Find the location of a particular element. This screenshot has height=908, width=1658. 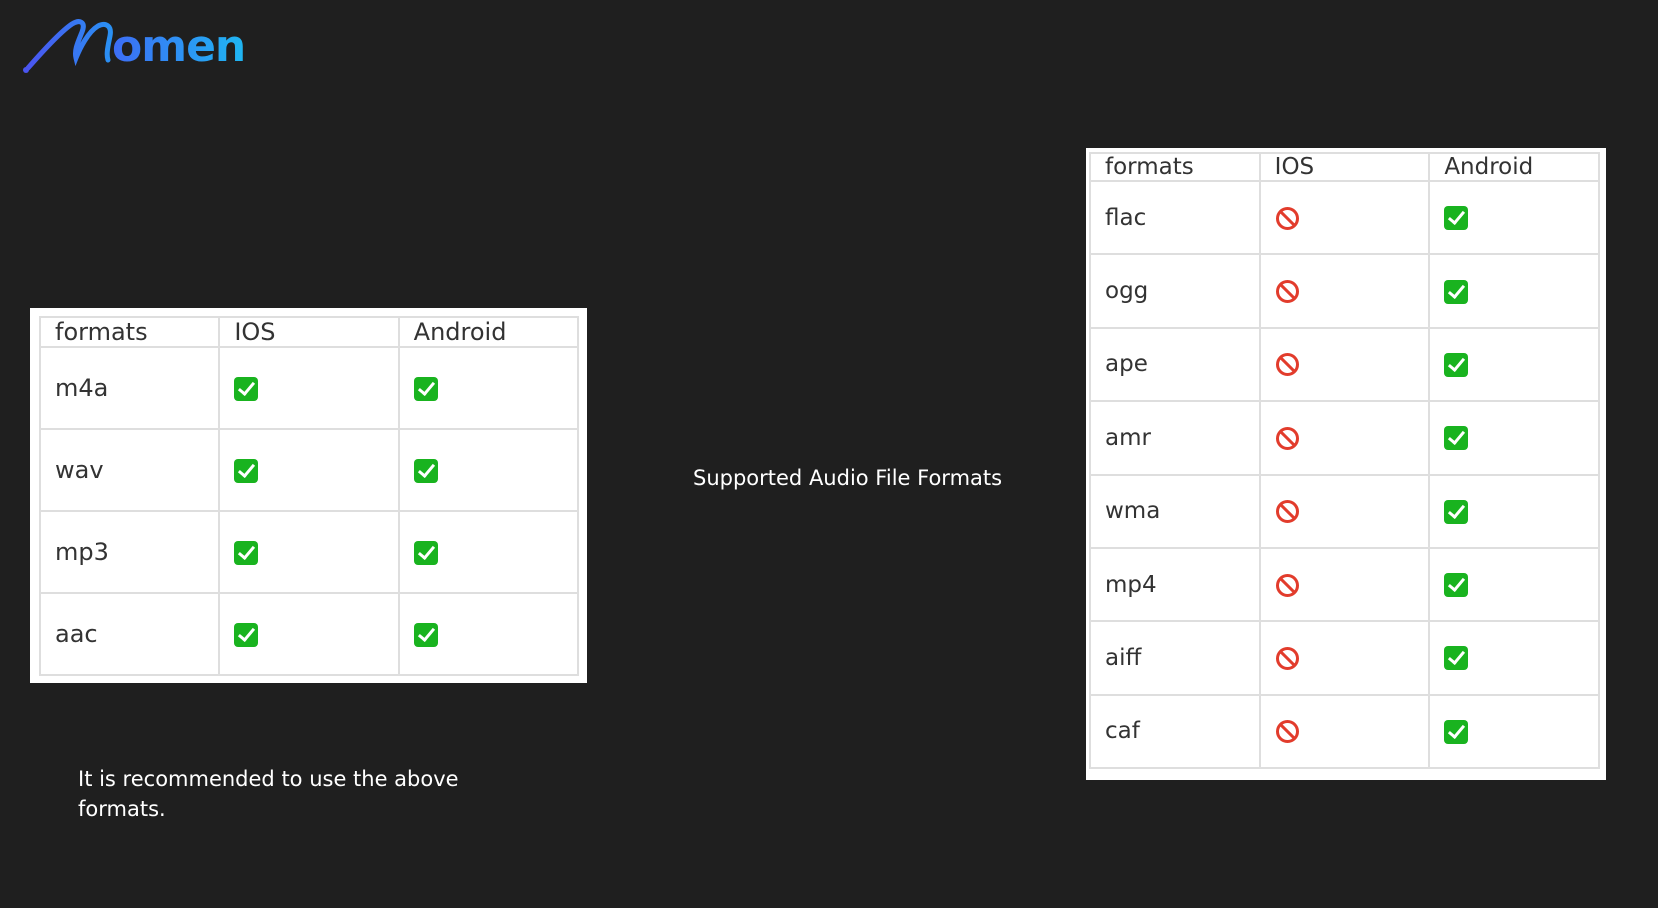

format-cell: wma is located at coordinates (1175, 511).